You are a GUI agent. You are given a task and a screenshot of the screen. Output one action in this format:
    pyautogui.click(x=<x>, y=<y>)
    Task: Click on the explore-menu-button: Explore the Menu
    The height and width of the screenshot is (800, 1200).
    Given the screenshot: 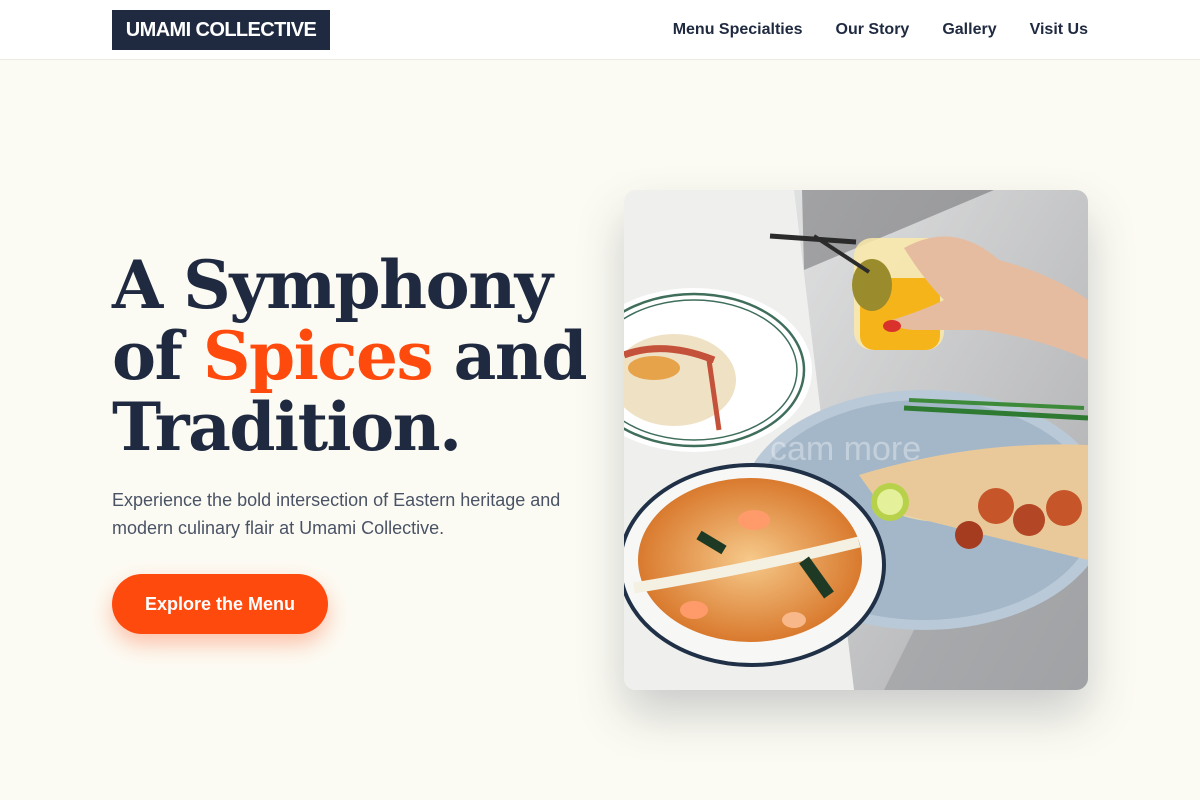 What is the action you would take?
    pyautogui.click(x=220, y=604)
    